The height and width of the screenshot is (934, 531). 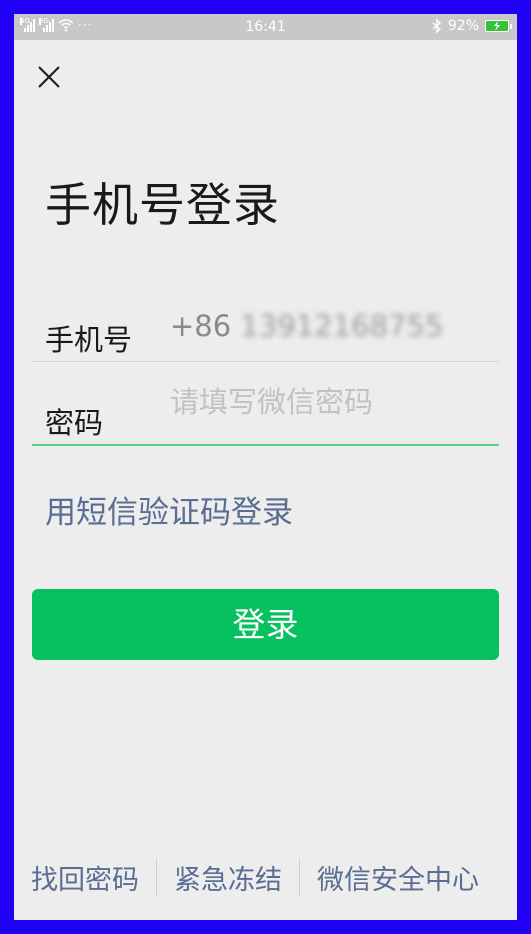 I want to click on emergency-freeze-link: 紧急冻结, so click(x=228, y=877).